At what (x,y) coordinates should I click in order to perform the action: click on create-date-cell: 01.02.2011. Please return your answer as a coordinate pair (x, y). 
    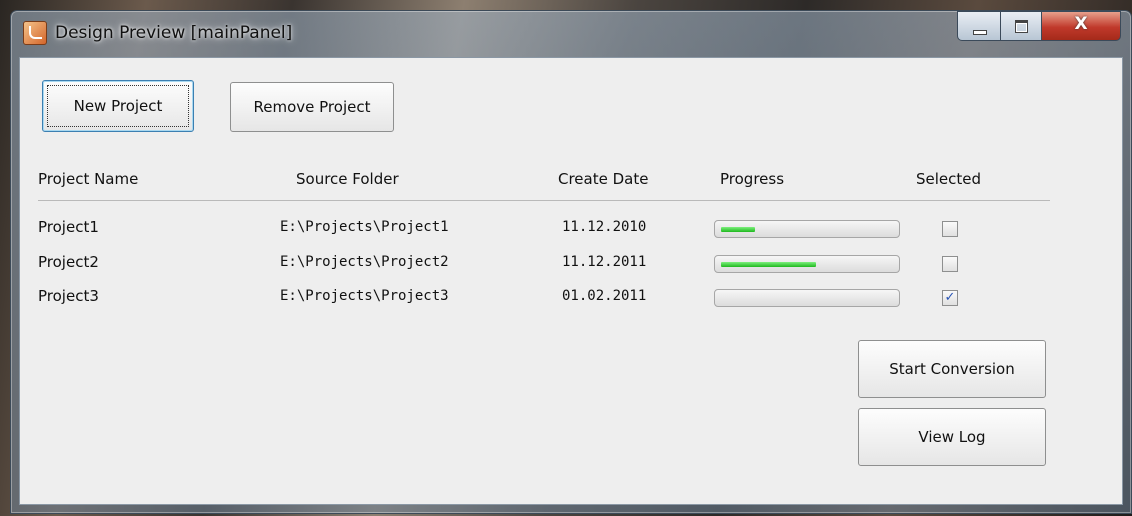
    Looking at the image, I should click on (604, 296).